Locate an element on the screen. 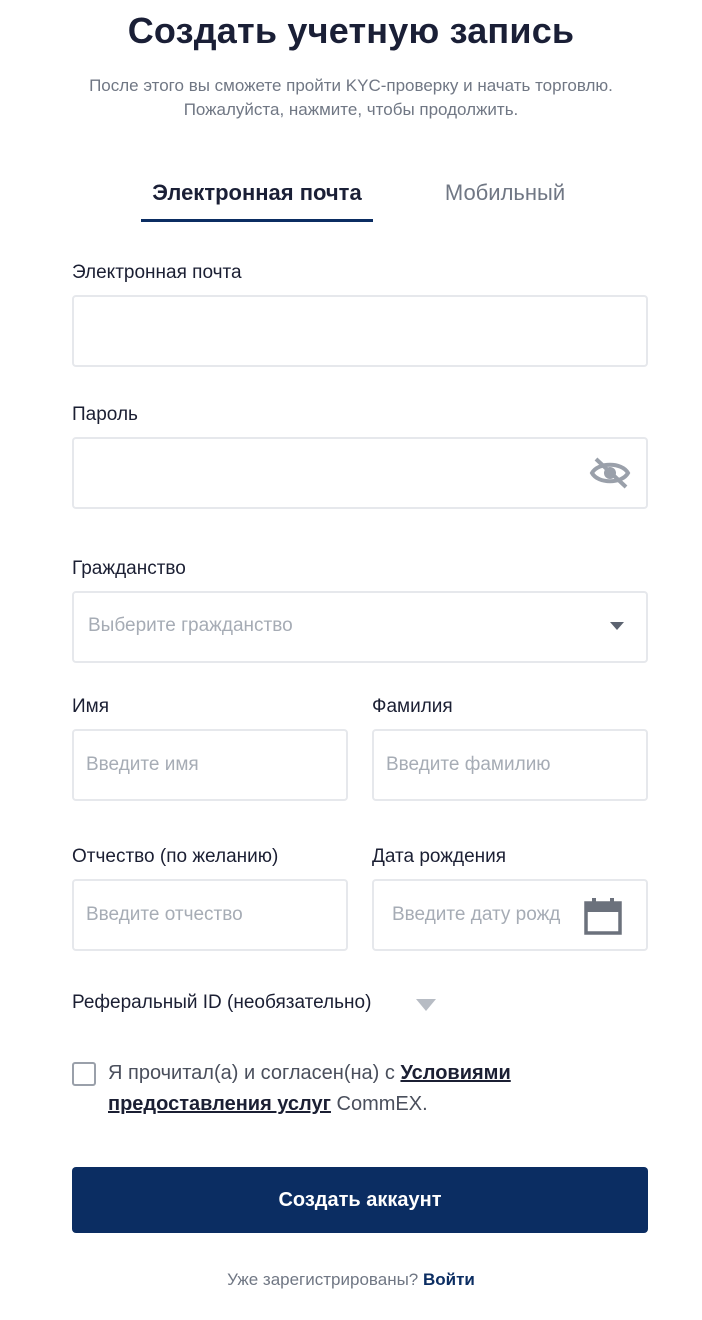 The width and height of the screenshot is (702, 1320). email-input is located at coordinates (360, 331).